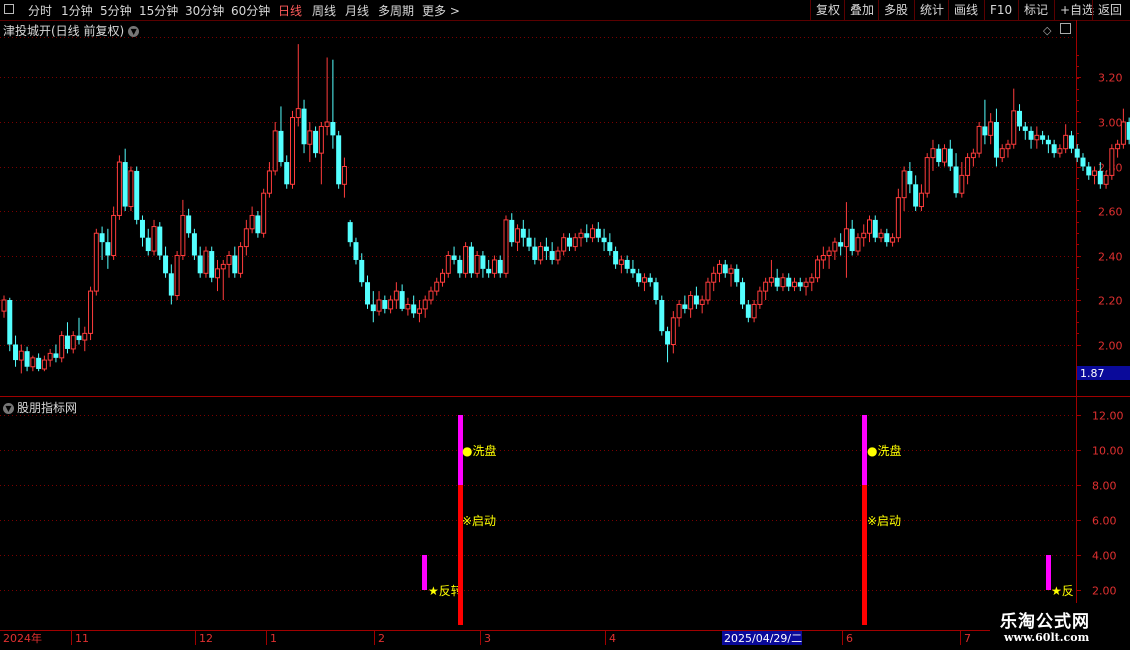  I want to click on indicator-tick-label: 2.00, so click(1104, 591).